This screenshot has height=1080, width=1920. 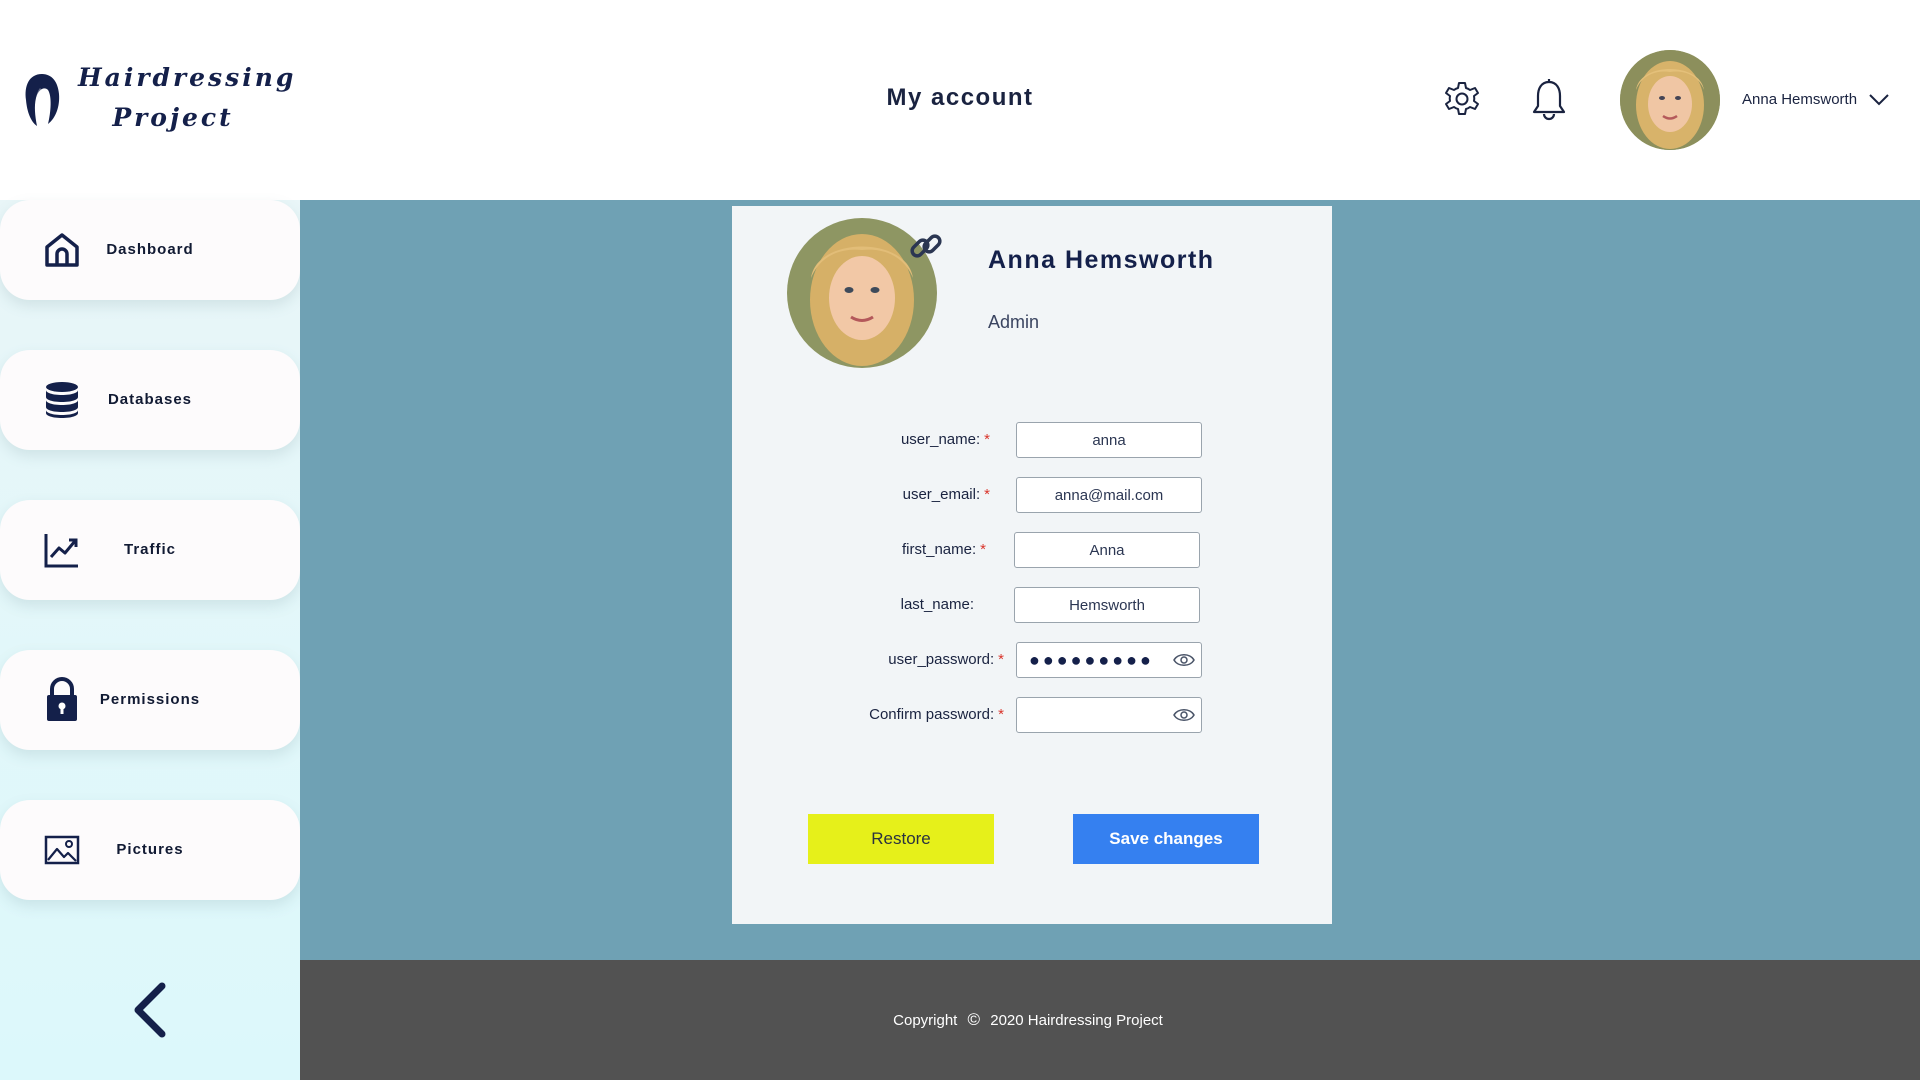 What do you see at coordinates (946, 494) in the screenshot?
I see `user-email-label: user_email: *` at bounding box center [946, 494].